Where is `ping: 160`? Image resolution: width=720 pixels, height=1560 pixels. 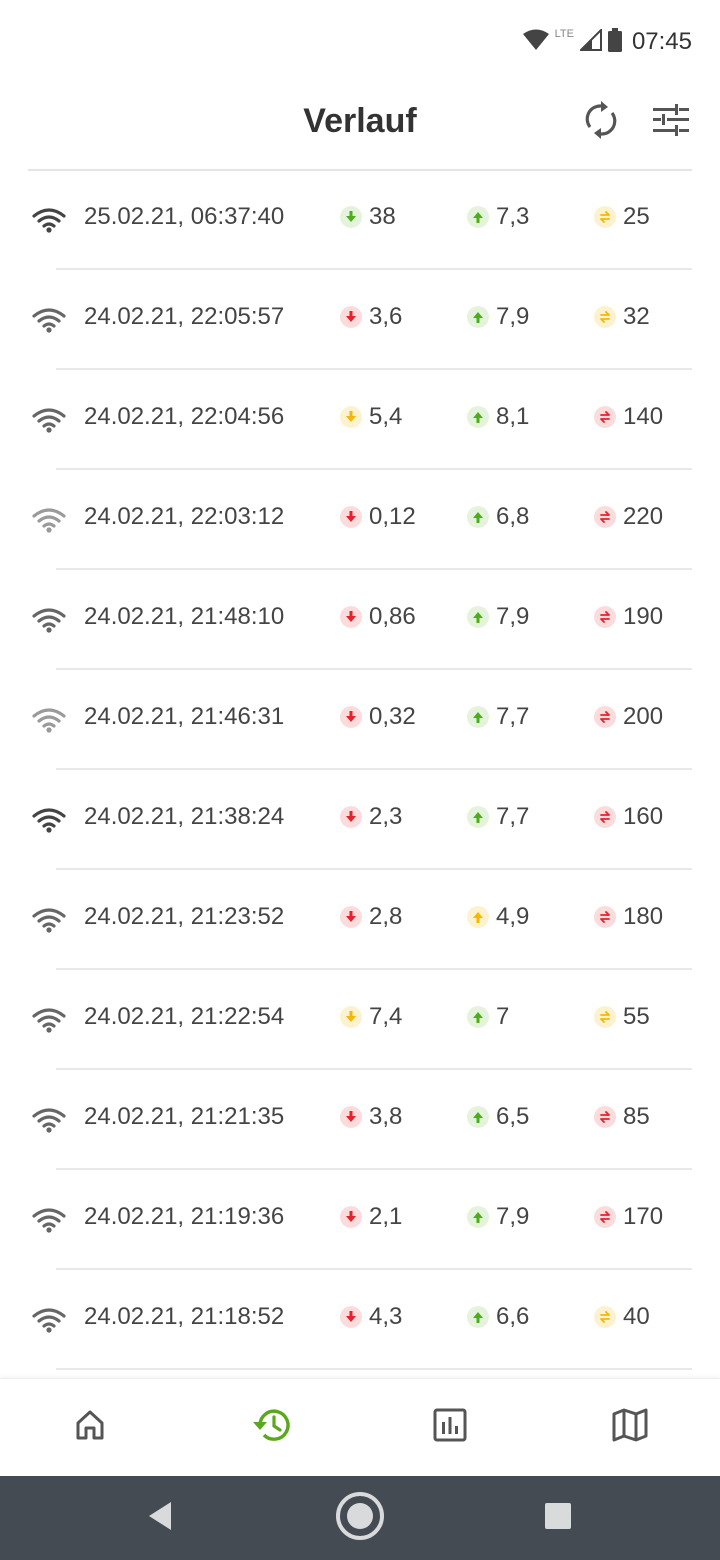
ping: 160 is located at coordinates (628, 817).